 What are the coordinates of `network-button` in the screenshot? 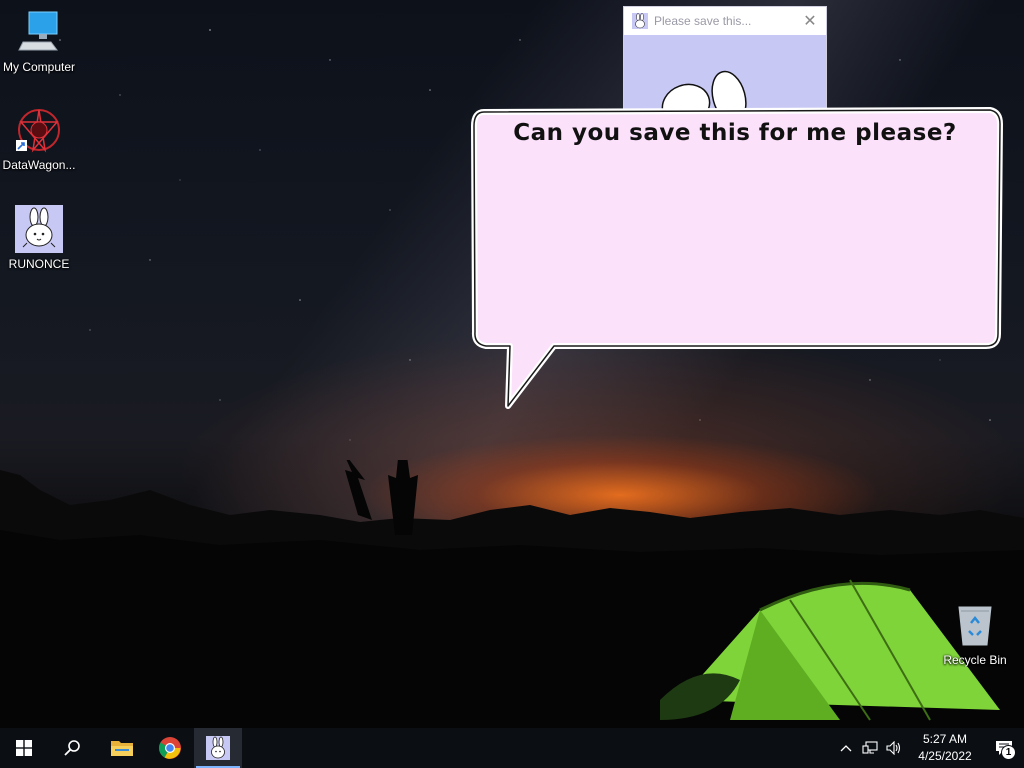 It's located at (870, 748).